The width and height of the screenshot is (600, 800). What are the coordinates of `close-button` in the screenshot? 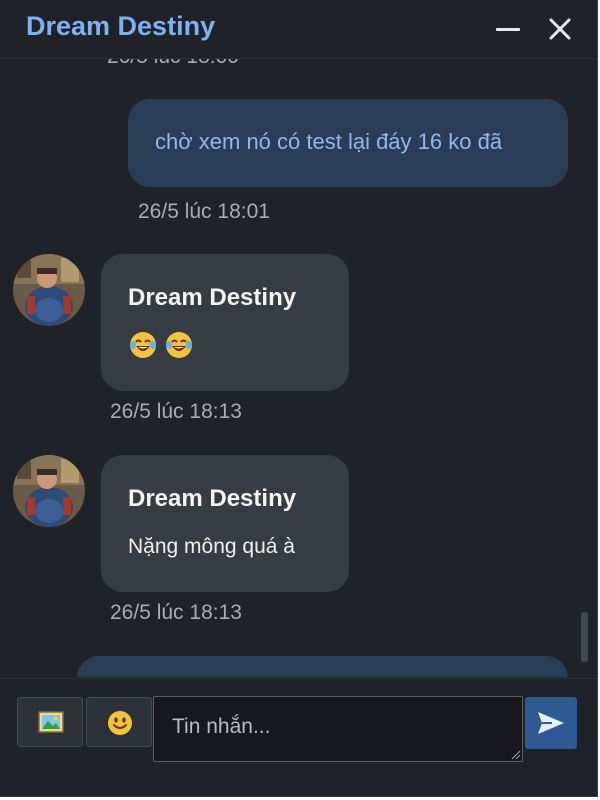 It's located at (560, 29).